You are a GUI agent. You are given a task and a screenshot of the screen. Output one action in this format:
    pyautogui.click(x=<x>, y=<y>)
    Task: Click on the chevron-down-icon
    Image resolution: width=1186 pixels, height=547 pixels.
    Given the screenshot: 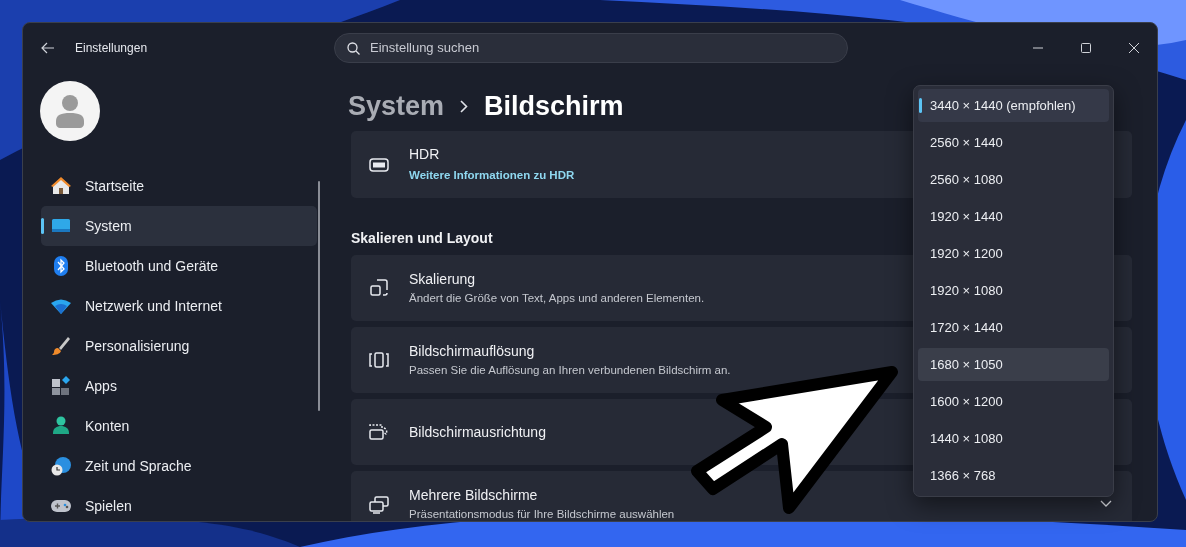 What is the action you would take?
    pyautogui.click(x=1106, y=503)
    